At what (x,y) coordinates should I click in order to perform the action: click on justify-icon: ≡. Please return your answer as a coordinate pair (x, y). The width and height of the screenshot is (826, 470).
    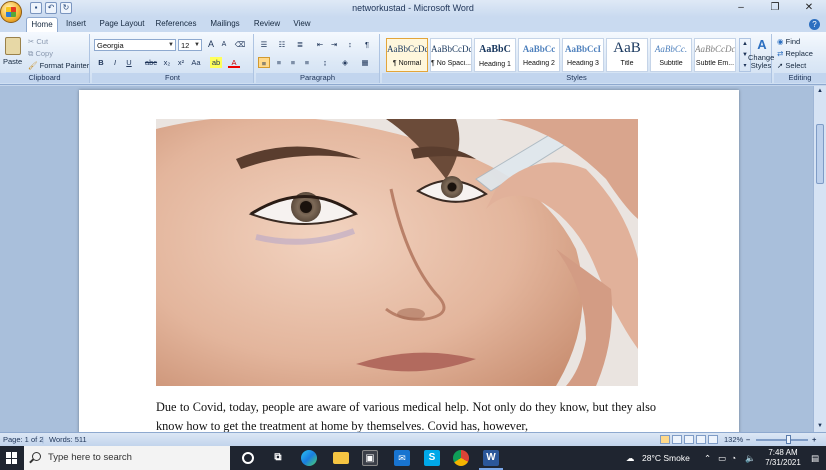
    Looking at the image, I should click on (307, 62).